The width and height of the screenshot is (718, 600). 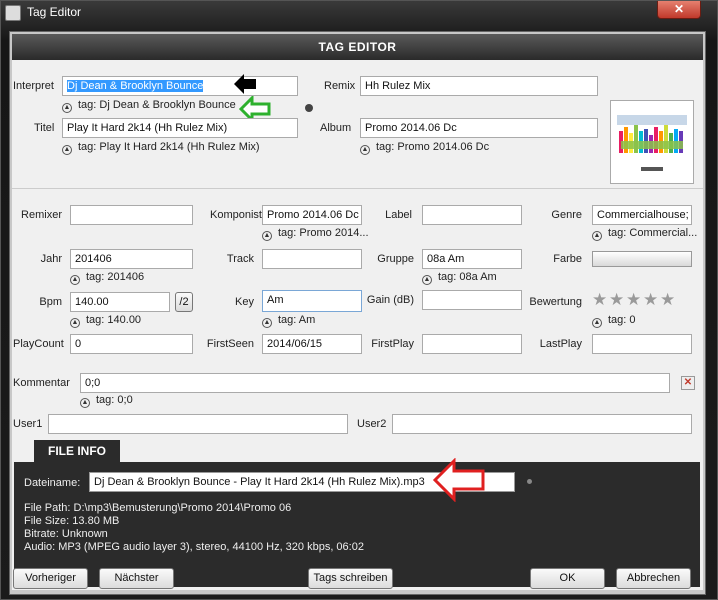 What do you see at coordinates (33, 86) in the screenshot?
I see `interpret-label: Interpret` at bounding box center [33, 86].